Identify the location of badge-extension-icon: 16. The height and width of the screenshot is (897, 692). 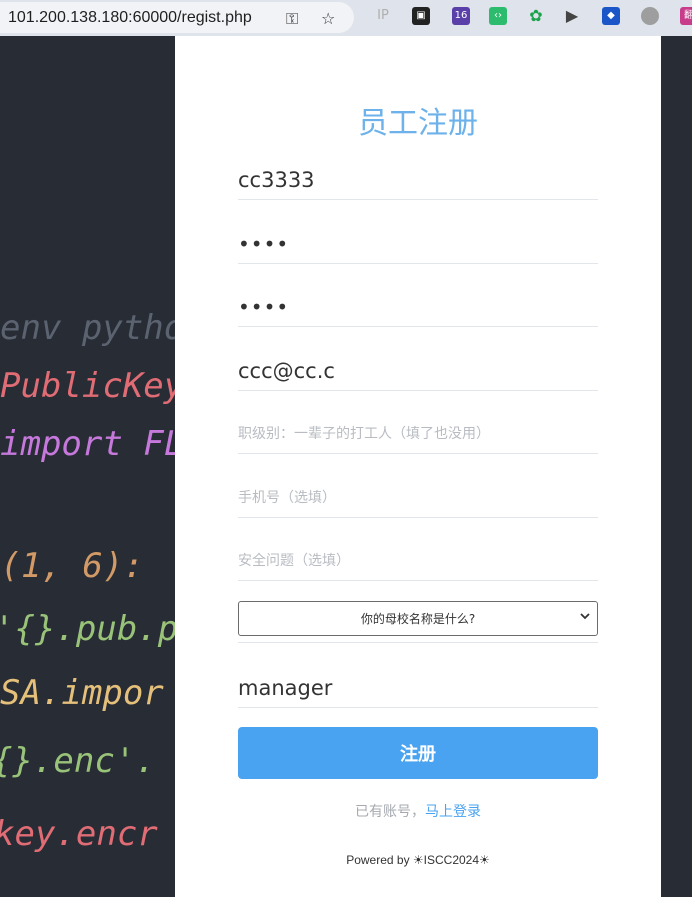
(461, 16).